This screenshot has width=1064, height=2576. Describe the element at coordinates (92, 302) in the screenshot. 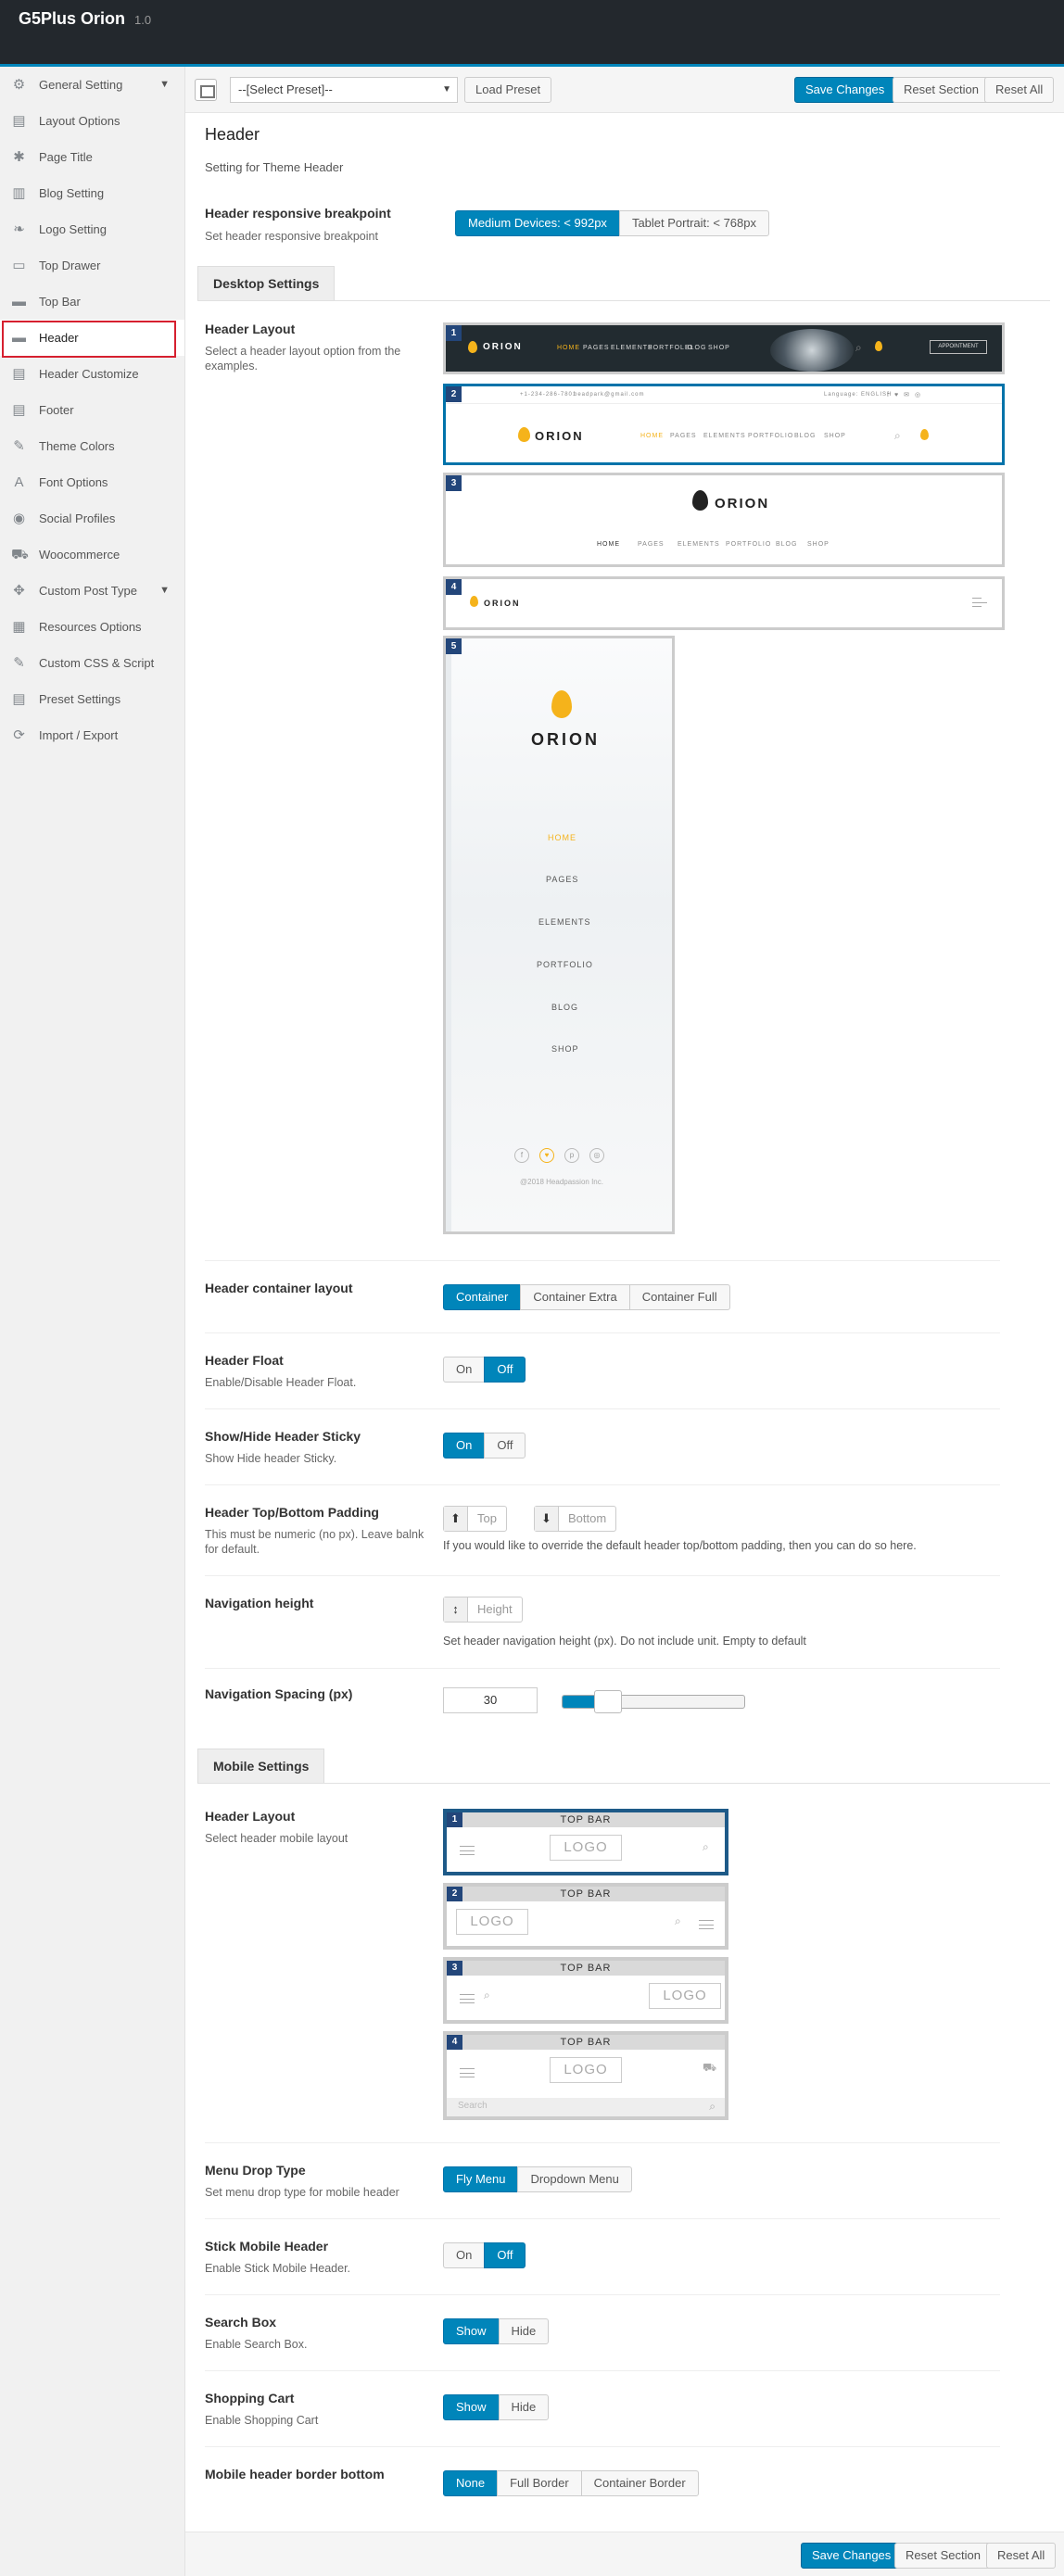

I see `sidebar-item-top-bar: ▬ Top Bar` at that location.